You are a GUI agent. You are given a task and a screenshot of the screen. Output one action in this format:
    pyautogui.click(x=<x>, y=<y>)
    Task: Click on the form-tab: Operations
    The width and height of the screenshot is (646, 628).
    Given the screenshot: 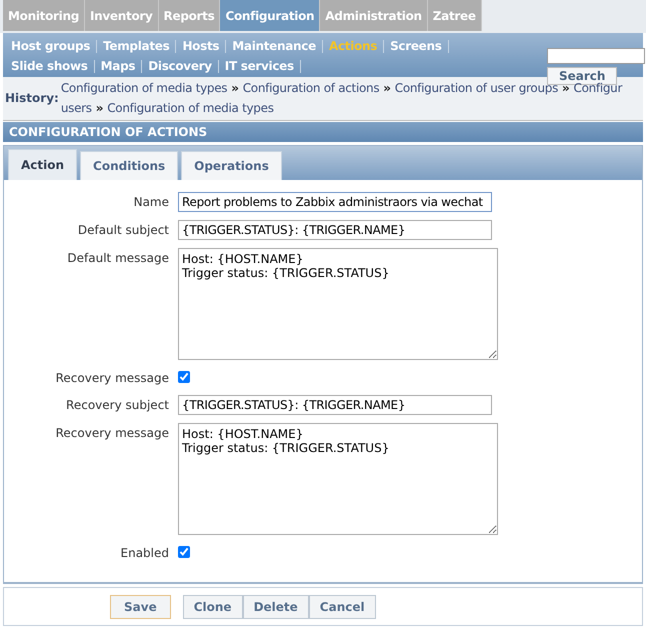 What is the action you would take?
    pyautogui.click(x=231, y=165)
    